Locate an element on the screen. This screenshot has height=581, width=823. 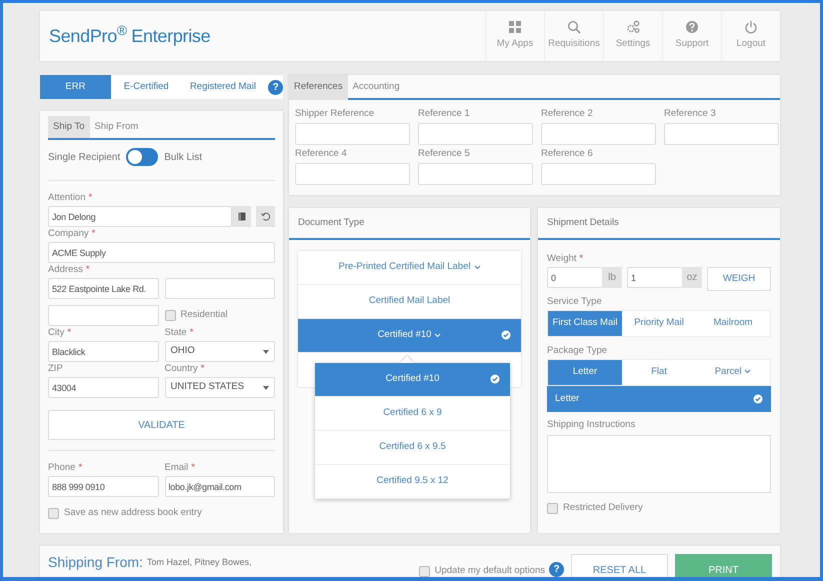
search-icon is located at coordinates (574, 27).